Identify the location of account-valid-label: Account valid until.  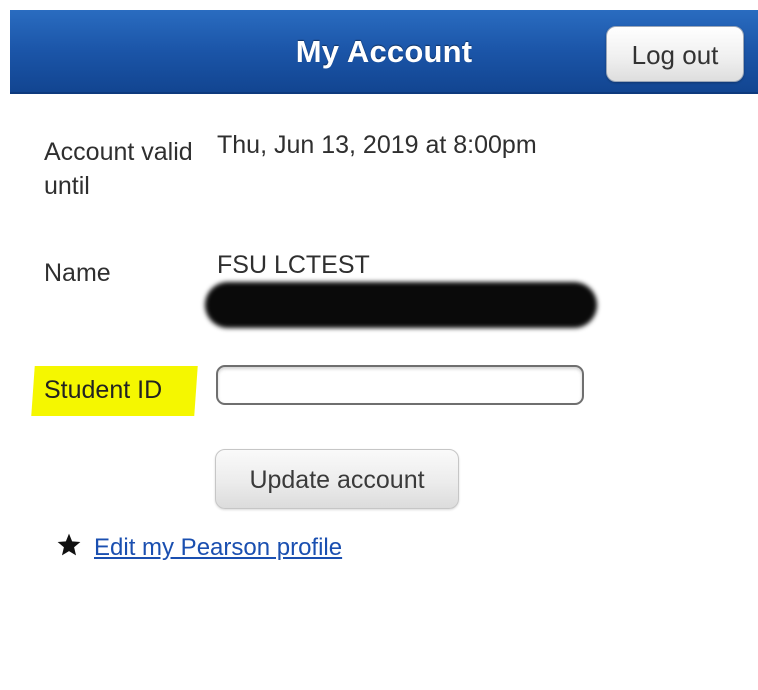
(118, 169).